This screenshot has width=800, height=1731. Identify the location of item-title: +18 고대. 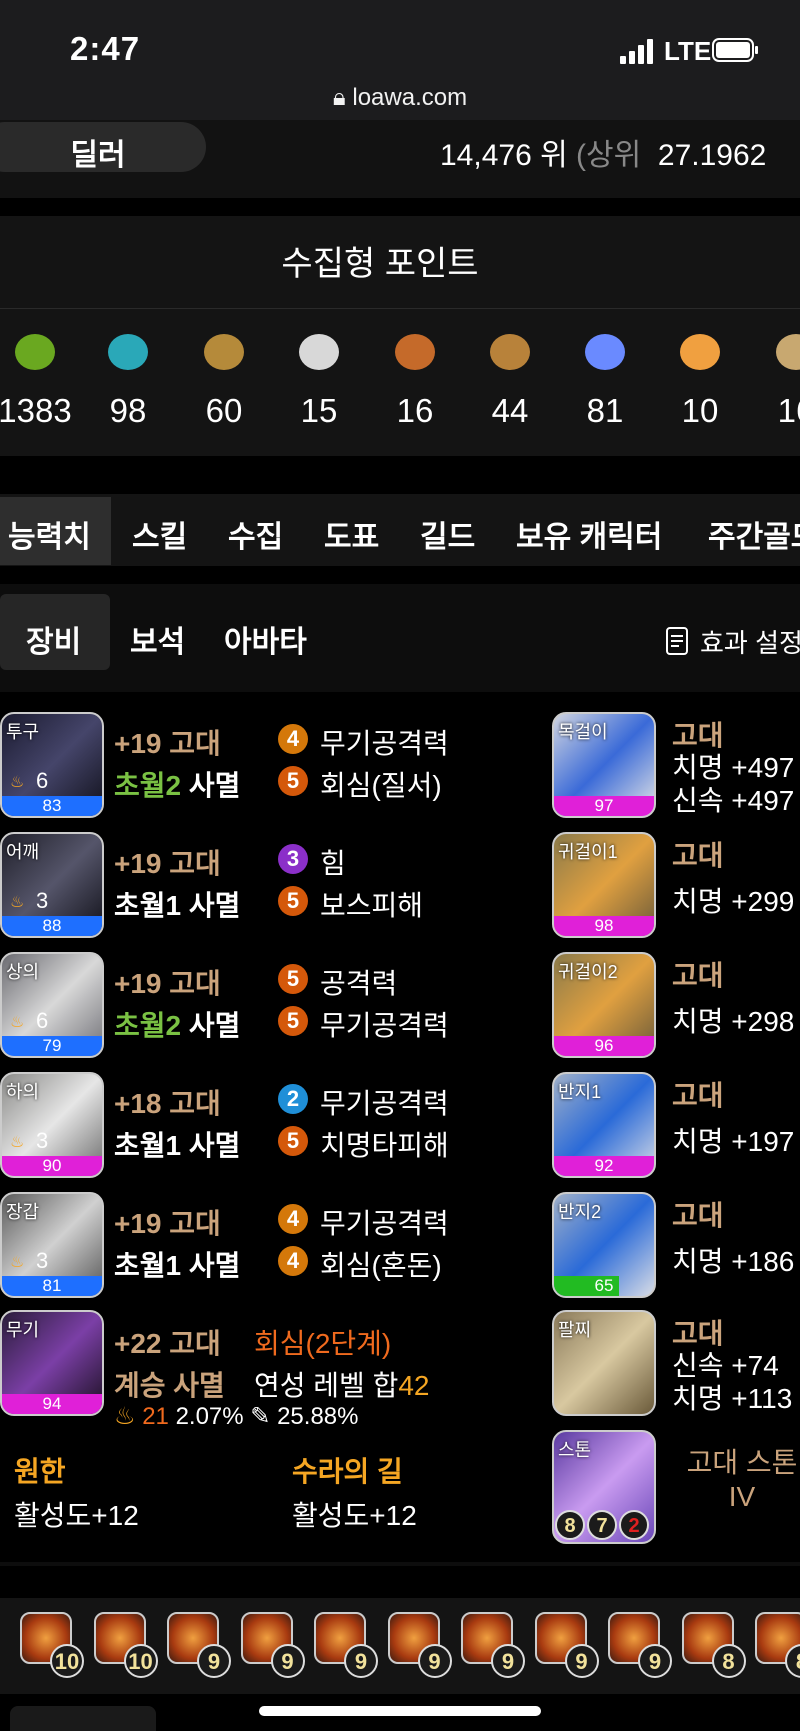
(167, 1103).